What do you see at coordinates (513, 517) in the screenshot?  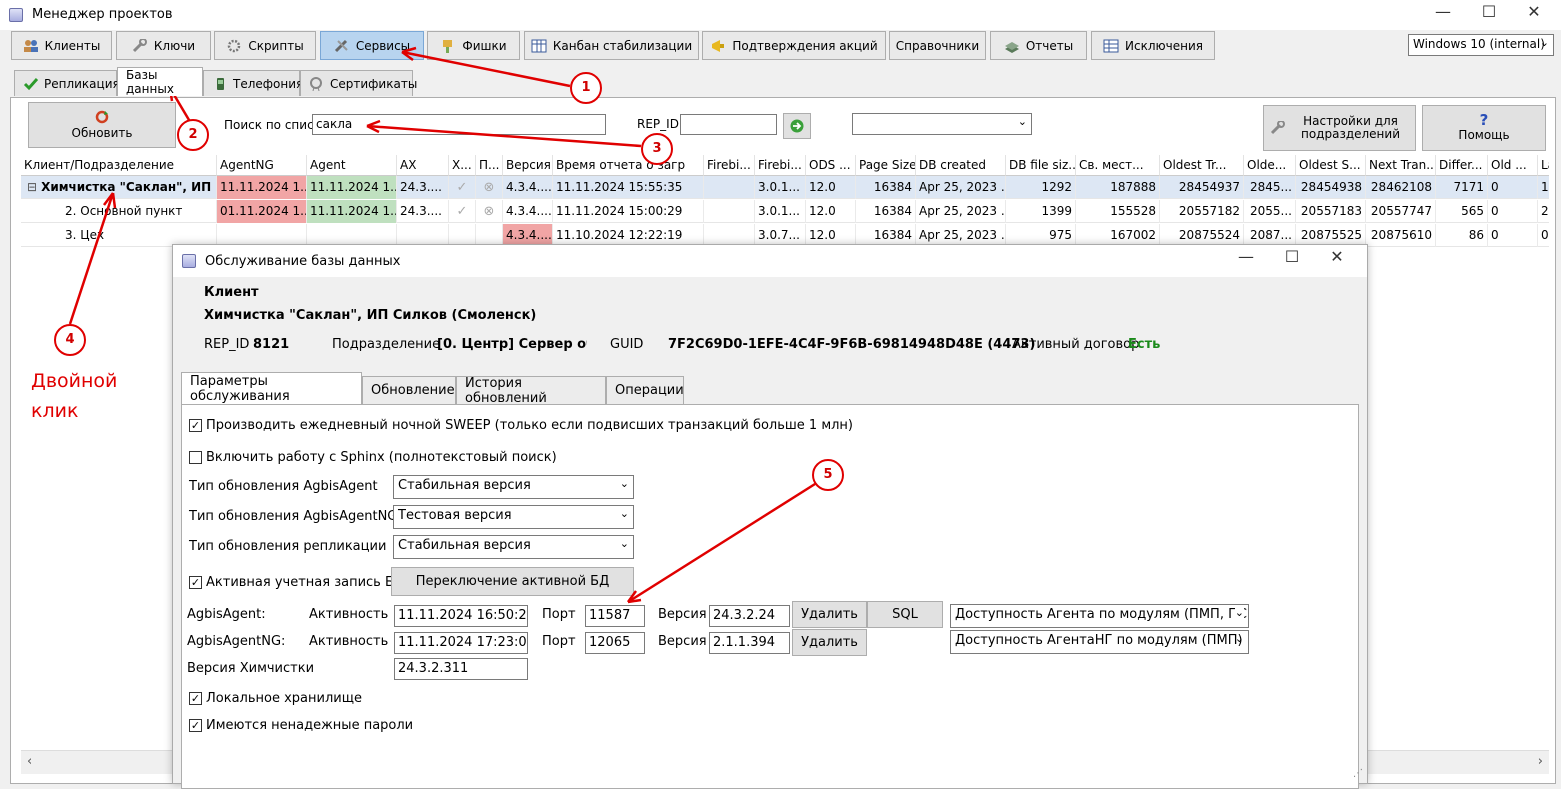 I see `agentng-update-select: Тестовая версия ⌄` at bounding box center [513, 517].